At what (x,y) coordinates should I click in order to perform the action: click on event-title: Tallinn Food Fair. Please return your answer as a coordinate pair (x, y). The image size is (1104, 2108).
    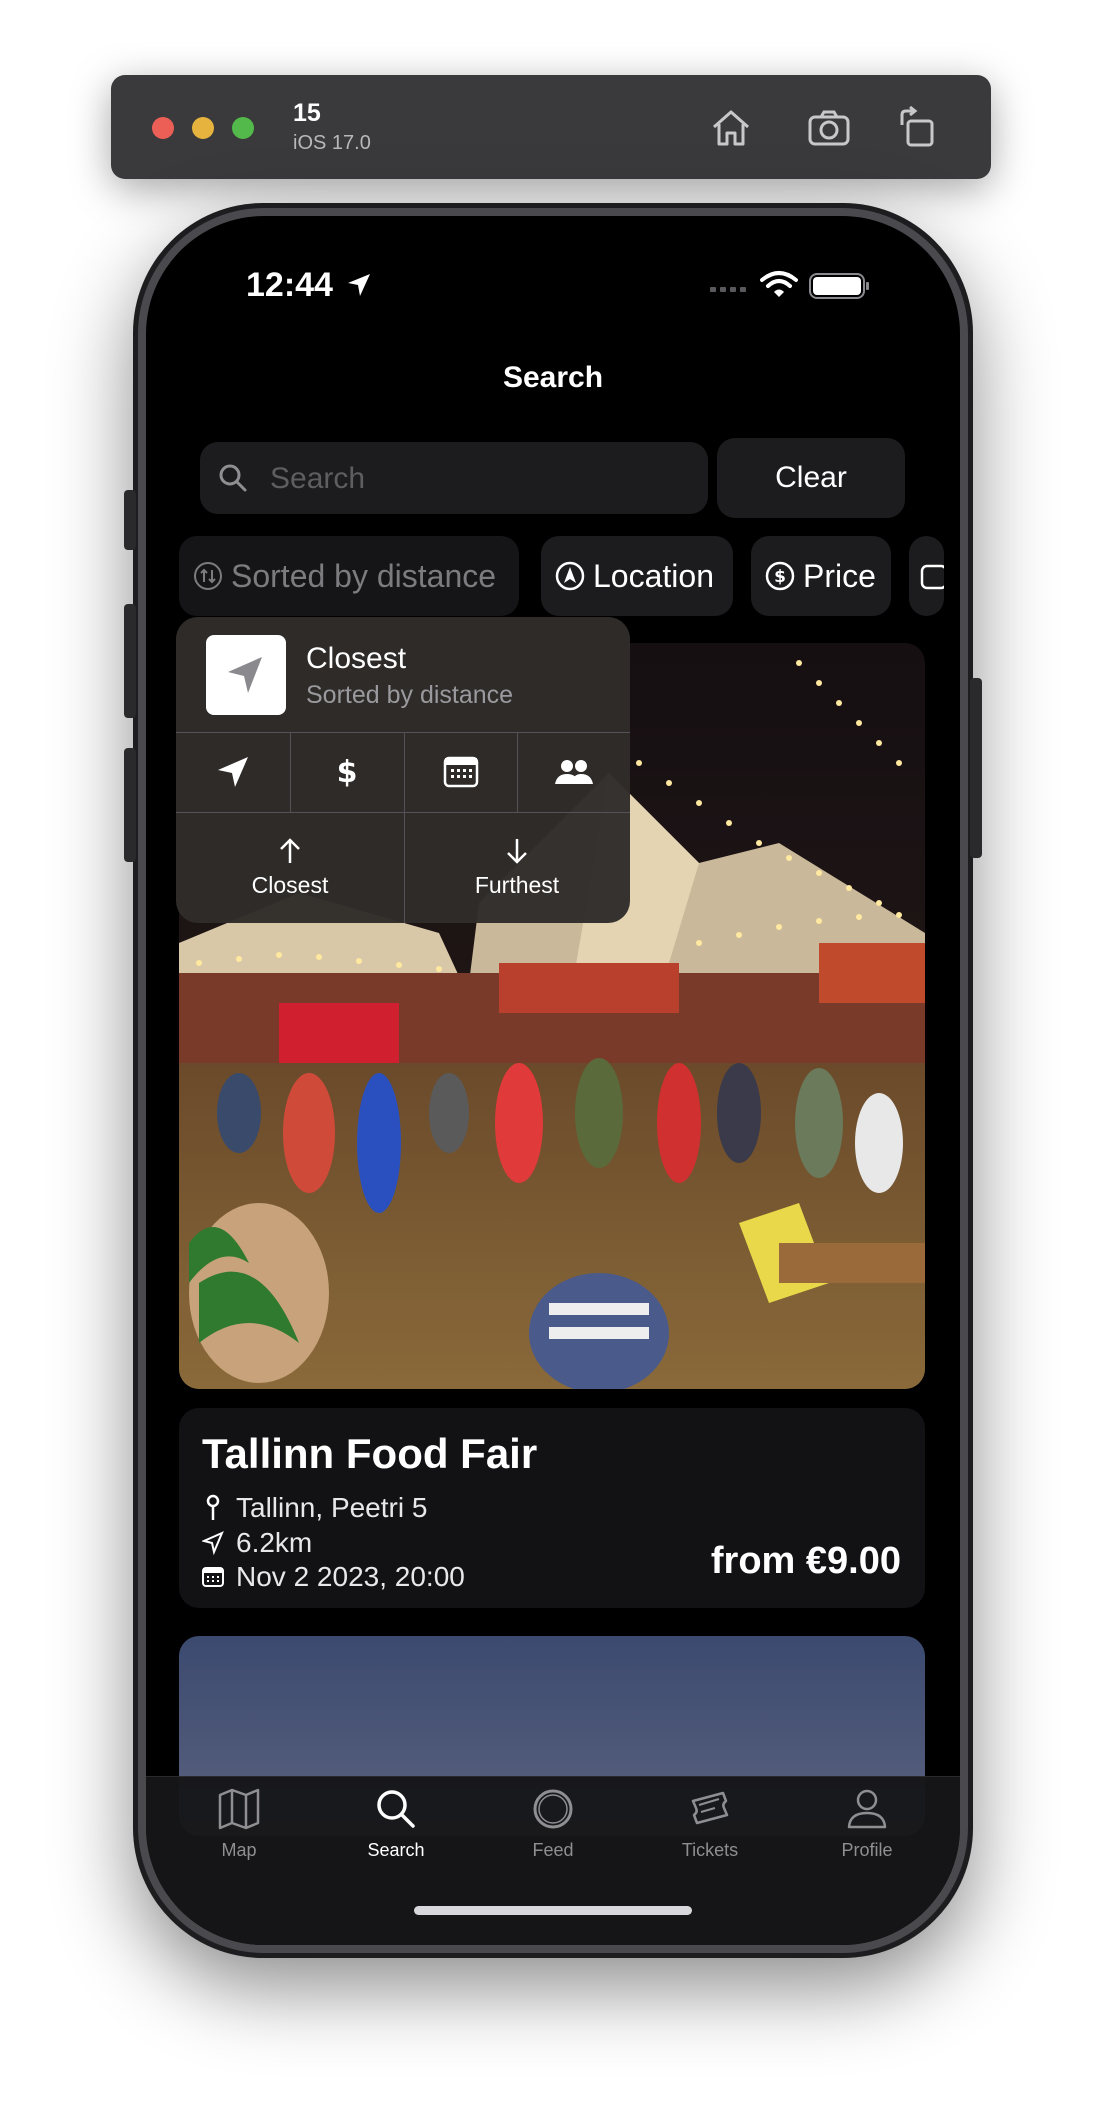
    Looking at the image, I should click on (370, 1453).